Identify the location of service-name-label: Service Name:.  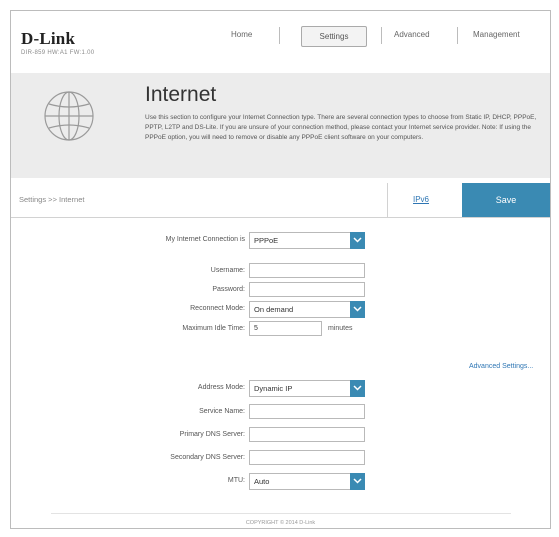
(222, 411).